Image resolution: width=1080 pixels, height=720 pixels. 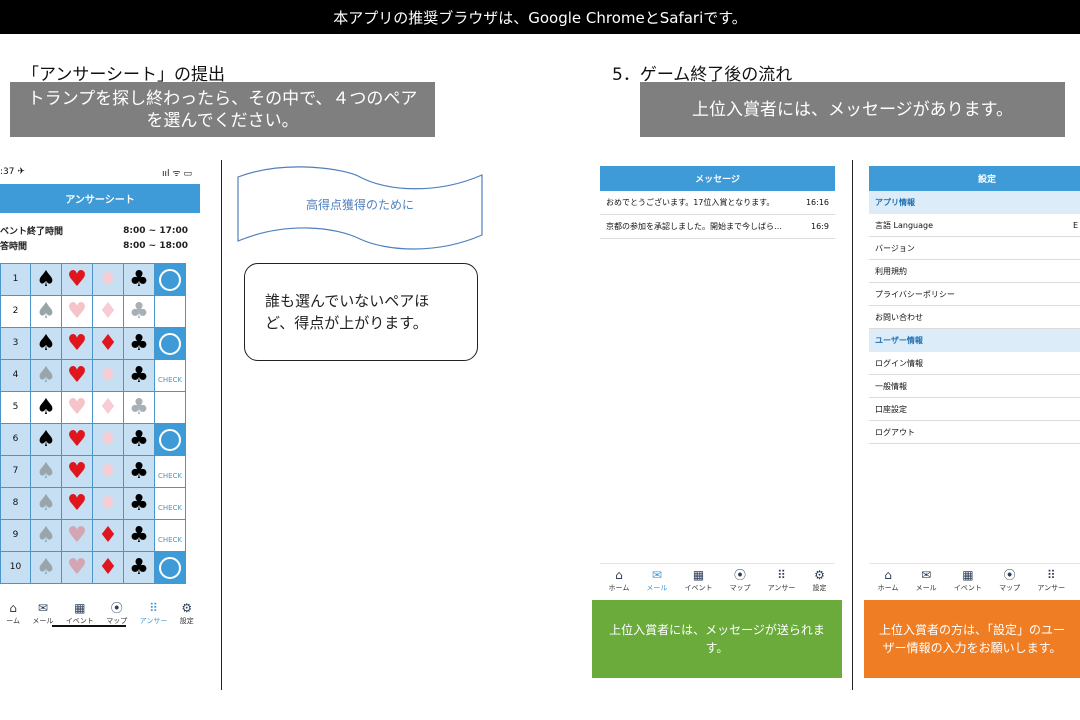 I want to click on spade-icon: ♠, so click(x=46, y=567).